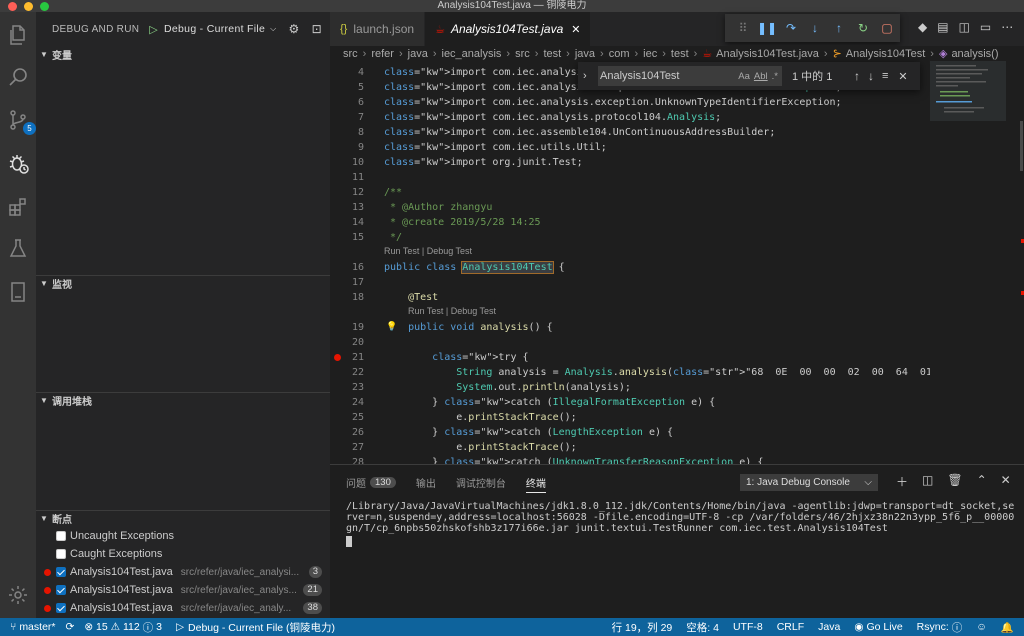 The height and width of the screenshot is (636, 1024). I want to click on code-line: 25 e.printStackTrace();, so click(630, 417).